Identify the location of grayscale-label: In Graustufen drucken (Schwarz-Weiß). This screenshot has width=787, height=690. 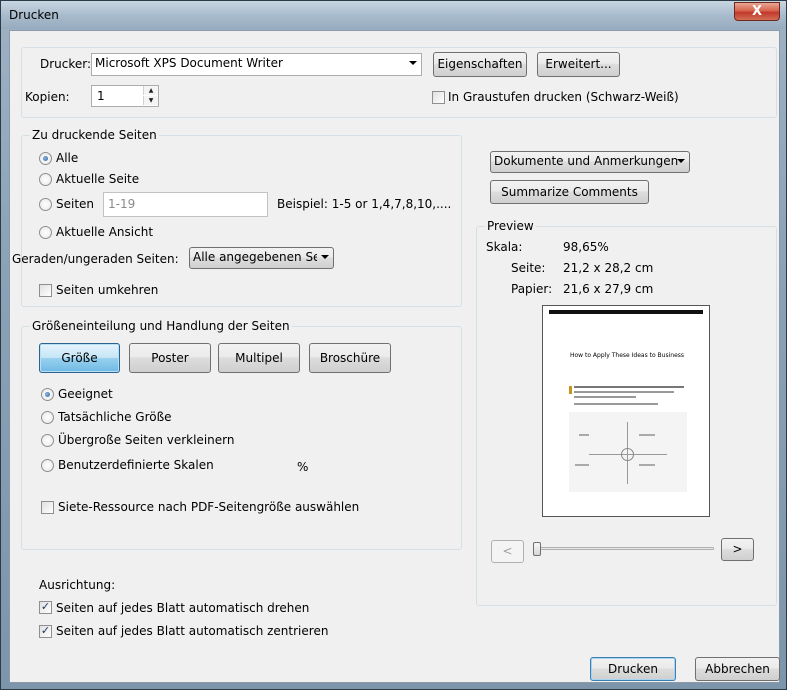
(563, 97).